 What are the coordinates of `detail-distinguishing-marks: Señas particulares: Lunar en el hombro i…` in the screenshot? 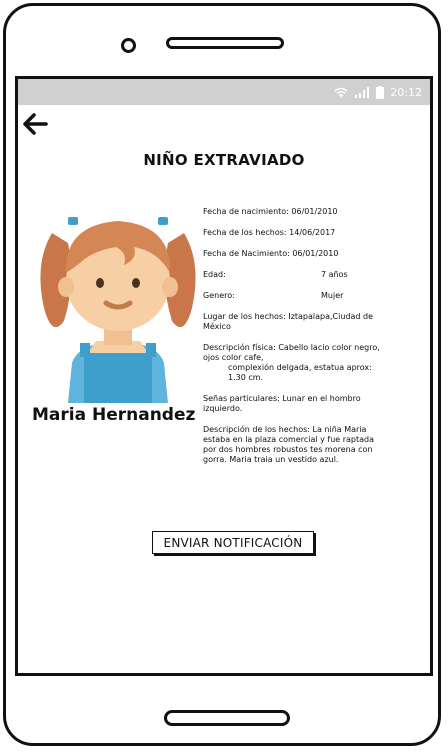 It's located at (282, 403).